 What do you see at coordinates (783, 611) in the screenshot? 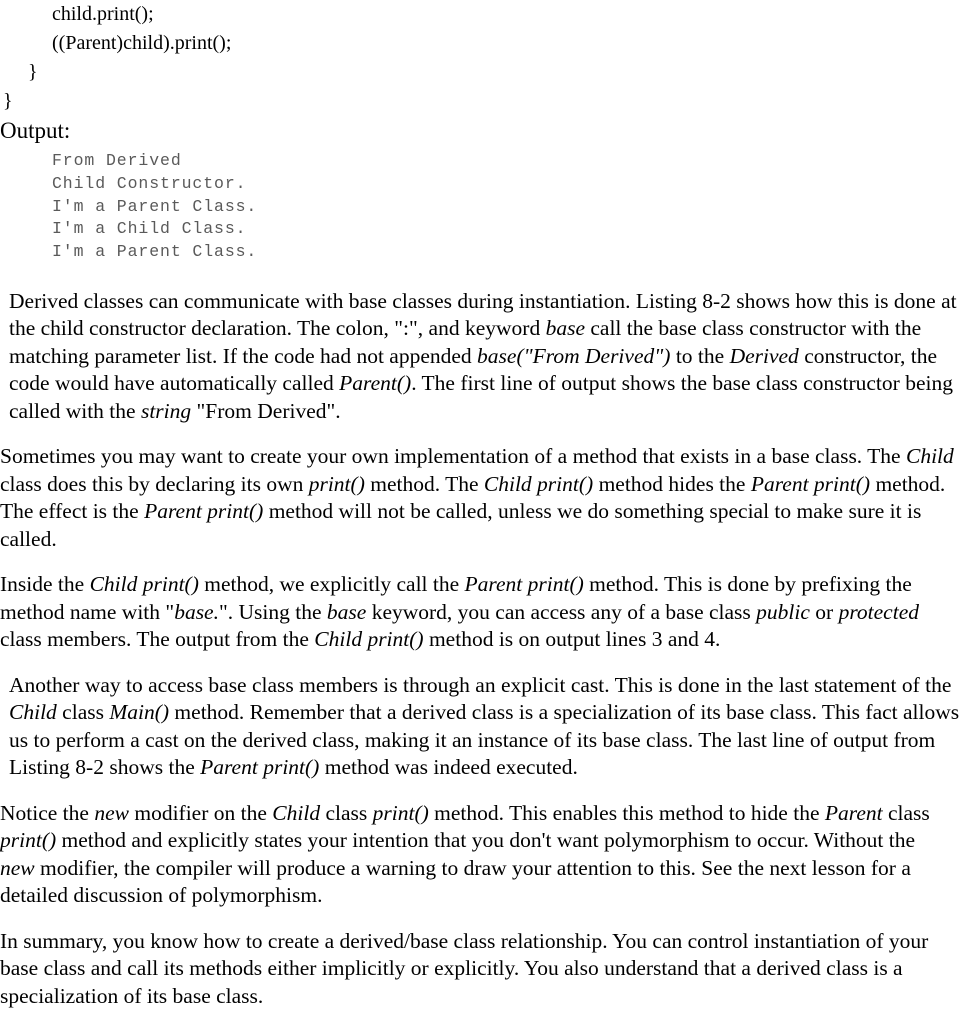
I see `italic-term: public` at bounding box center [783, 611].